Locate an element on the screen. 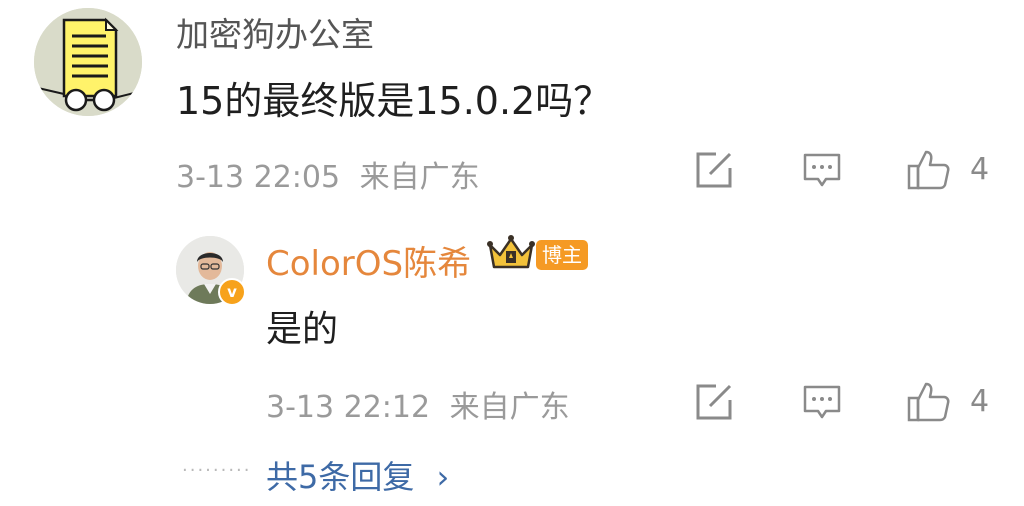  reply-text: 是的 is located at coordinates (302, 329).